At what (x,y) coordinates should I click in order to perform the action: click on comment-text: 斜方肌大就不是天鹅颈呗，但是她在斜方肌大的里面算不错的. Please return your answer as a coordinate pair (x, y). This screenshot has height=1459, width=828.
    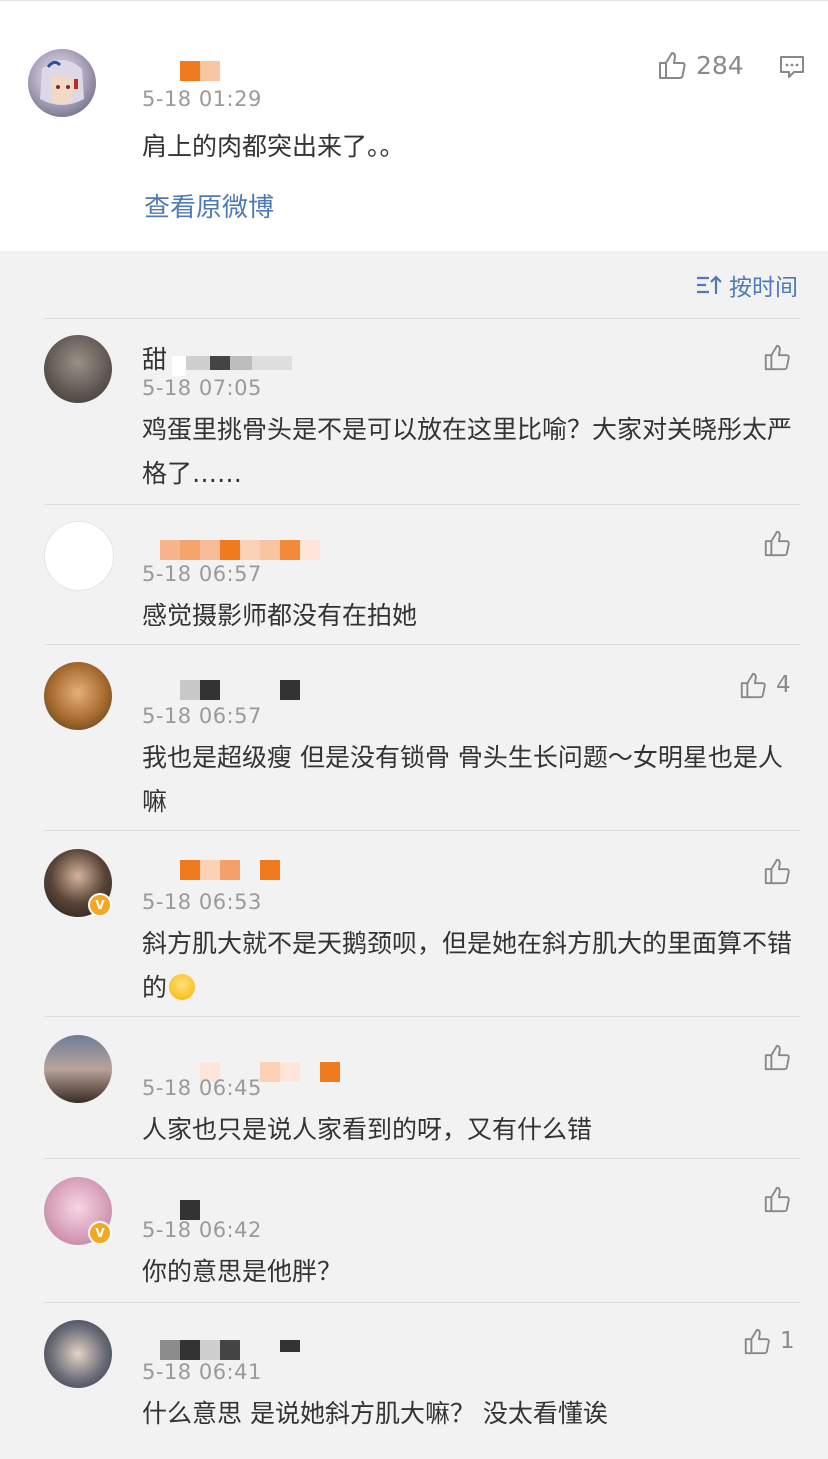
    Looking at the image, I should click on (467, 965).